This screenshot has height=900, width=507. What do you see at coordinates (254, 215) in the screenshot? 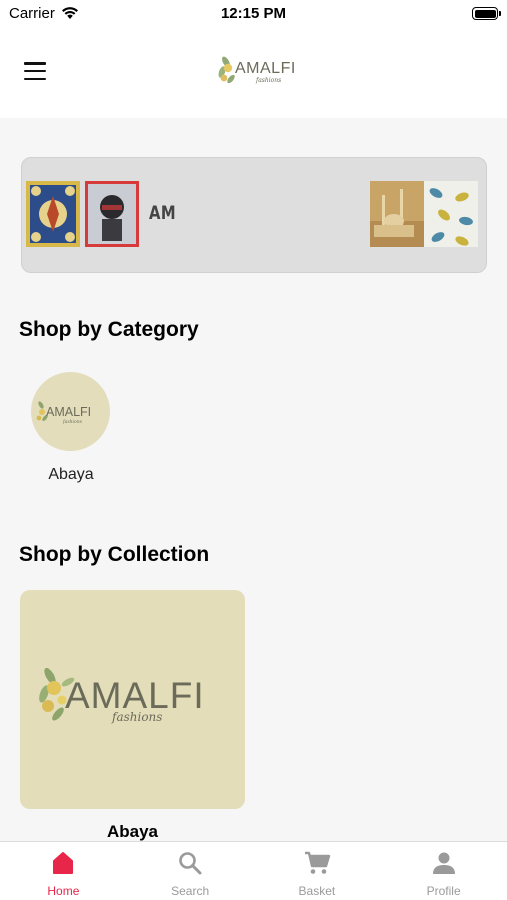
I see `promo-banner: AM` at bounding box center [254, 215].